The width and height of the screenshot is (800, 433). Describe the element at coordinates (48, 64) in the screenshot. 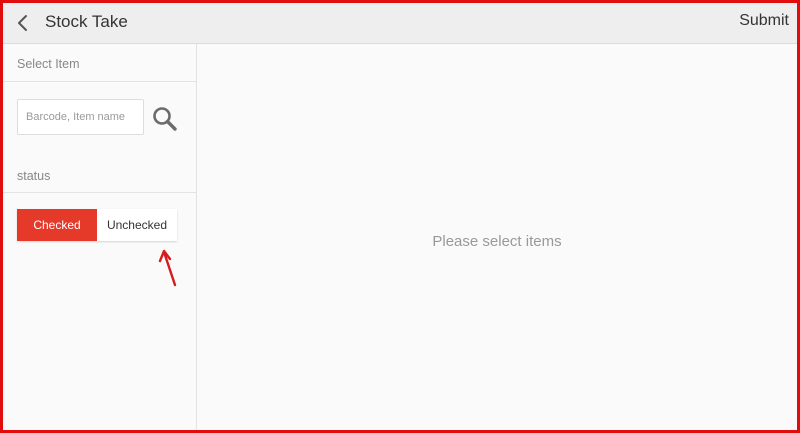

I see `select-item-label: Select Item` at that location.